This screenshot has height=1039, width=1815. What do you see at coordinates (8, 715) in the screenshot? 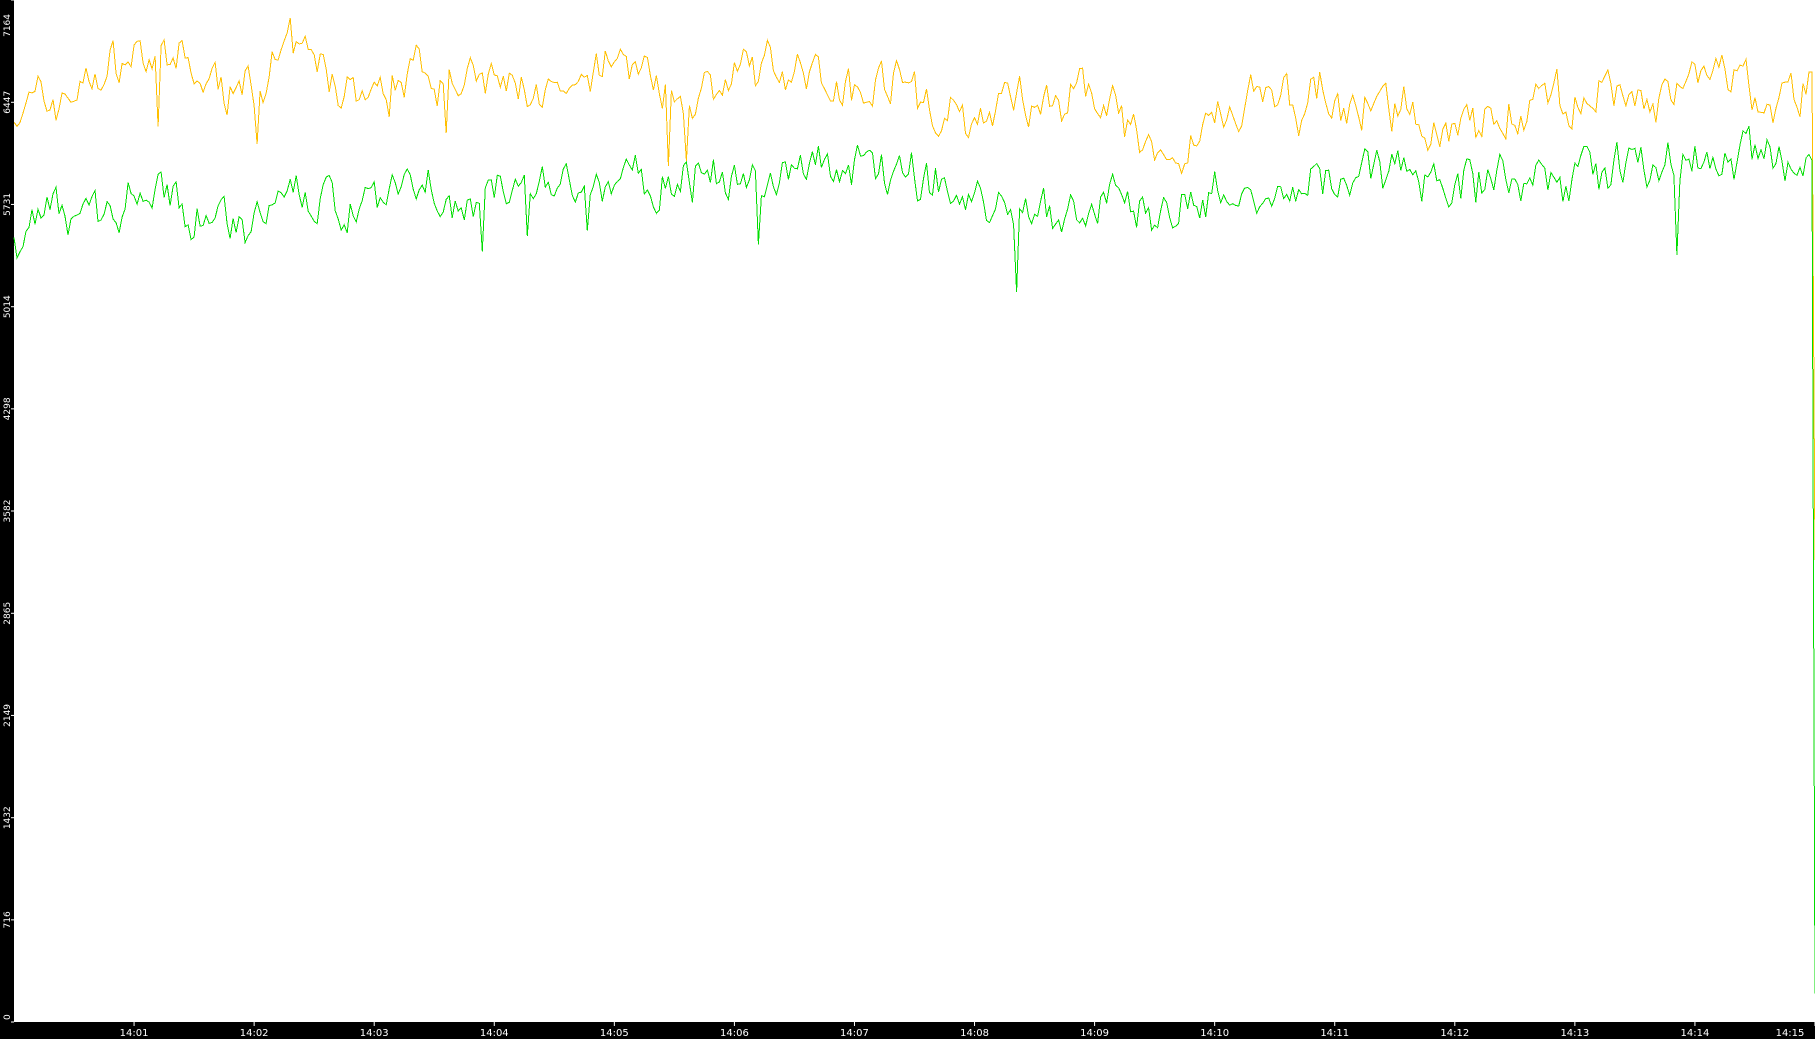
I see `y-tick-label: 2149` at bounding box center [8, 715].